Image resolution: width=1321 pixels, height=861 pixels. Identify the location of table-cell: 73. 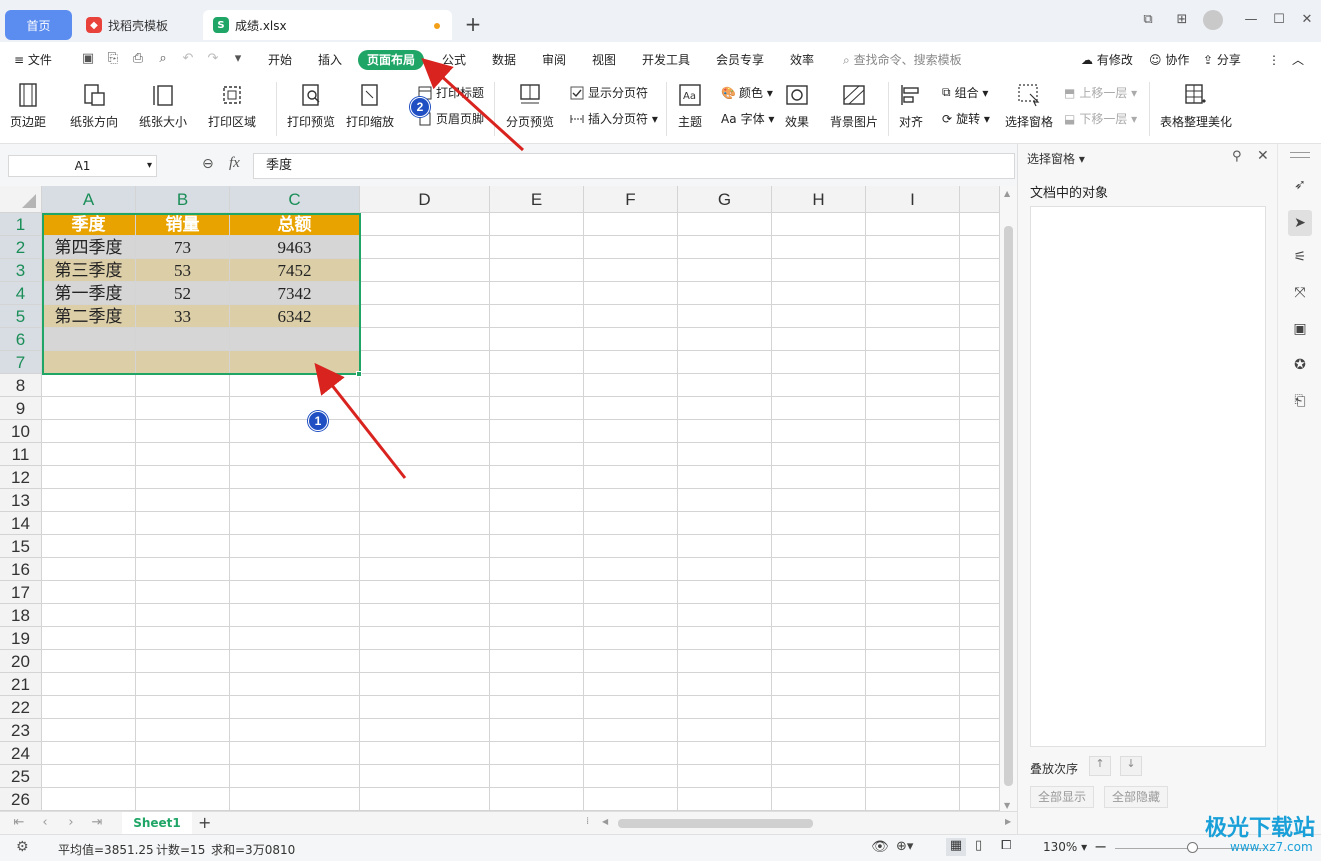
(183, 247).